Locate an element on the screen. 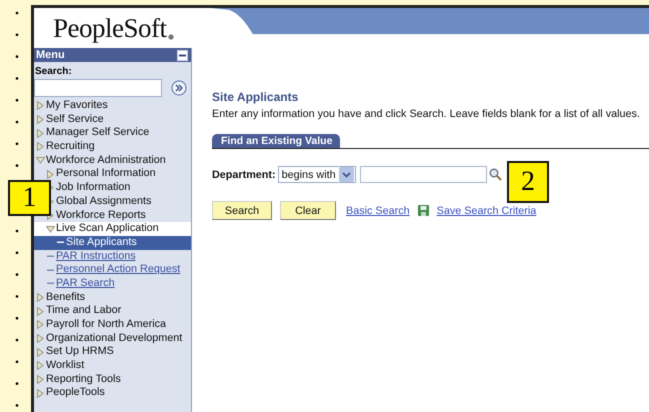 Image resolution: width=649 pixels, height=412 pixels. menu-item: Benefits is located at coordinates (112, 297).